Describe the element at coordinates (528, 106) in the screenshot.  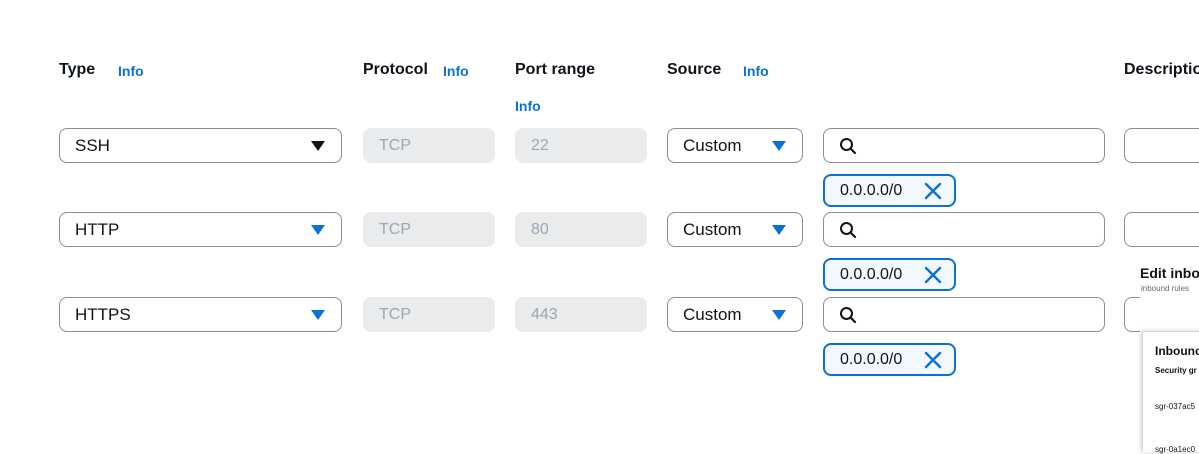
I see `port-range-info-link: Info` at that location.